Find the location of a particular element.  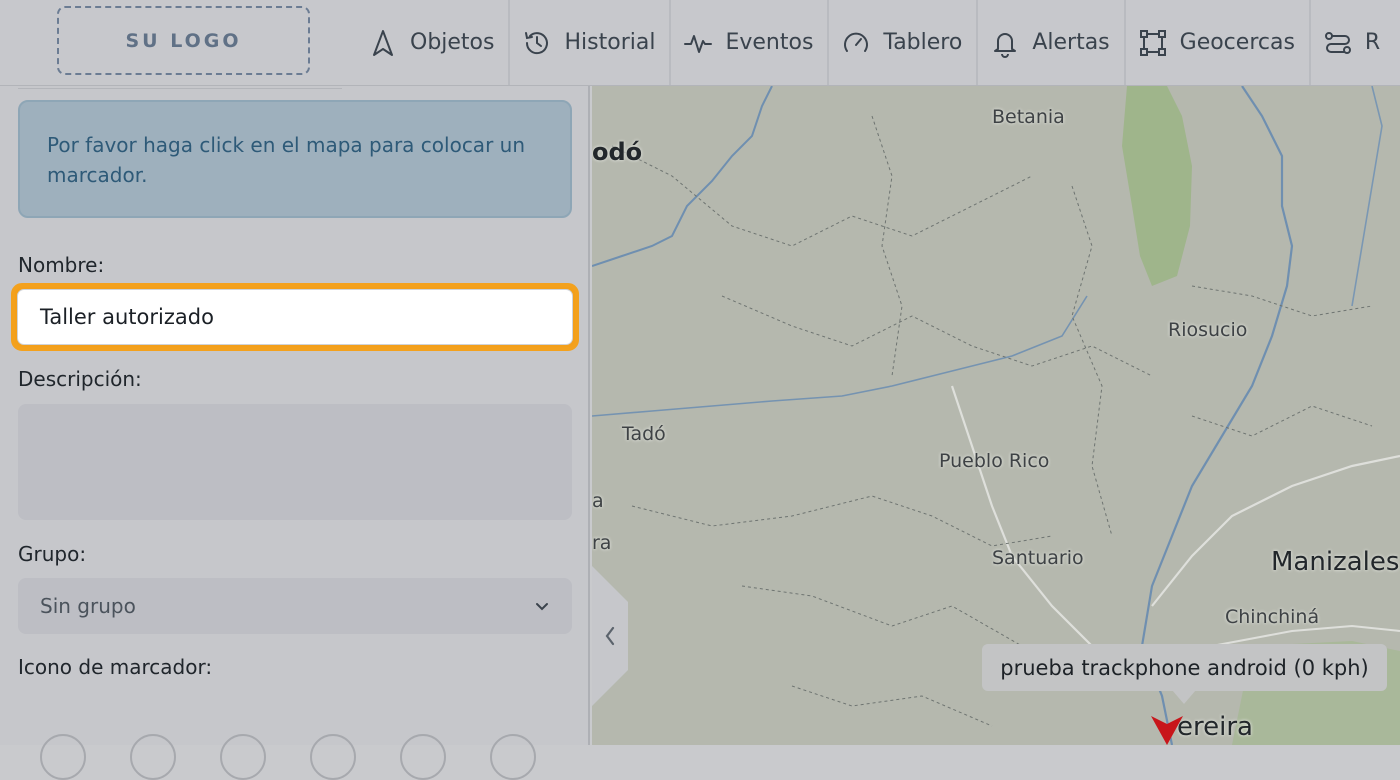

map-place-label: Pueblo Rico is located at coordinates (994, 461).